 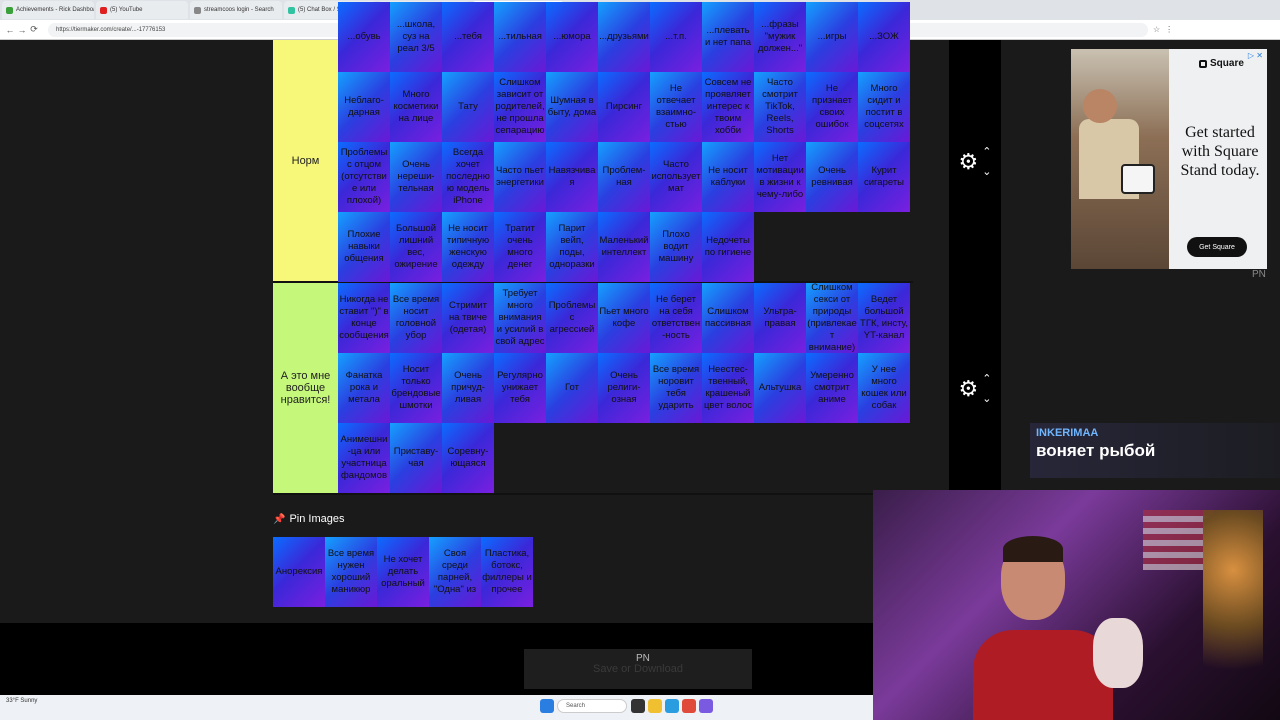 I want to click on chrome-icon, so click(x=689, y=706).